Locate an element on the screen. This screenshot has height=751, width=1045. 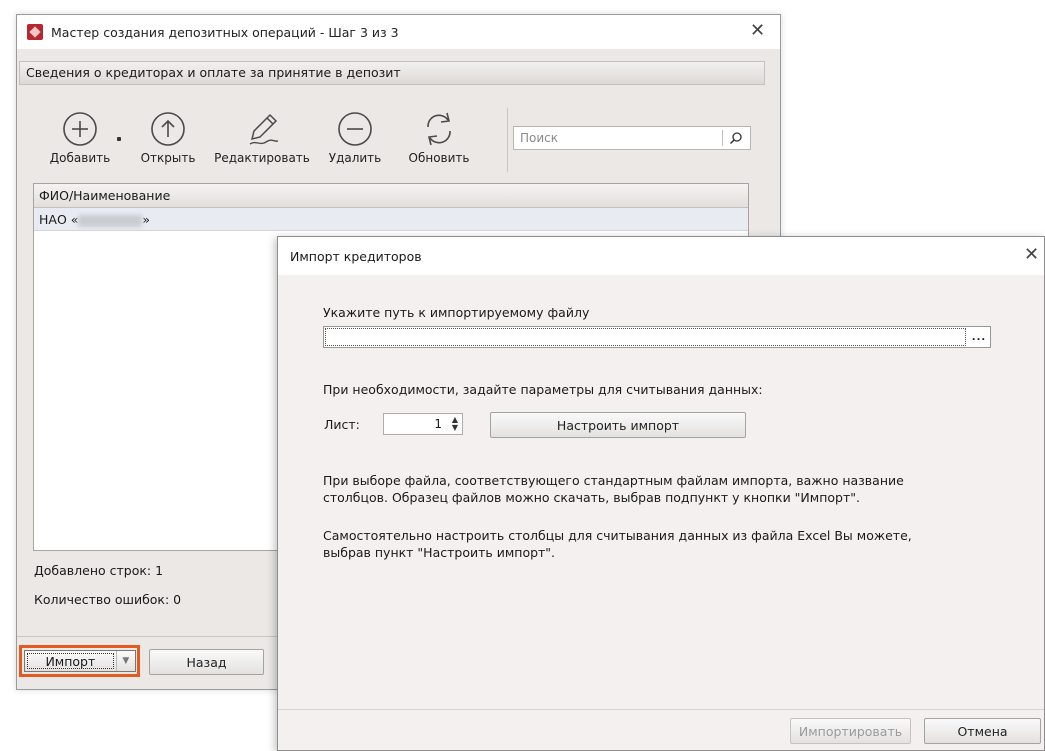
add-button: Добавить is located at coordinates (80, 138).